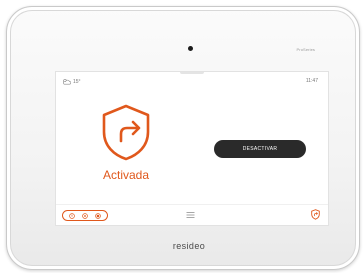 This screenshot has width=364, height=273. I want to click on hamburger-menu-icon, so click(190, 215).